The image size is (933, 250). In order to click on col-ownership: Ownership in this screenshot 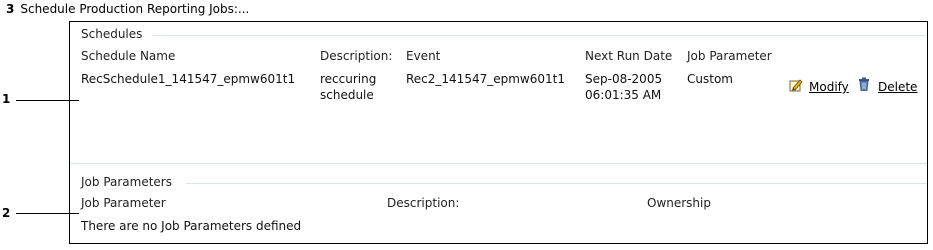, I will do `click(679, 203)`.